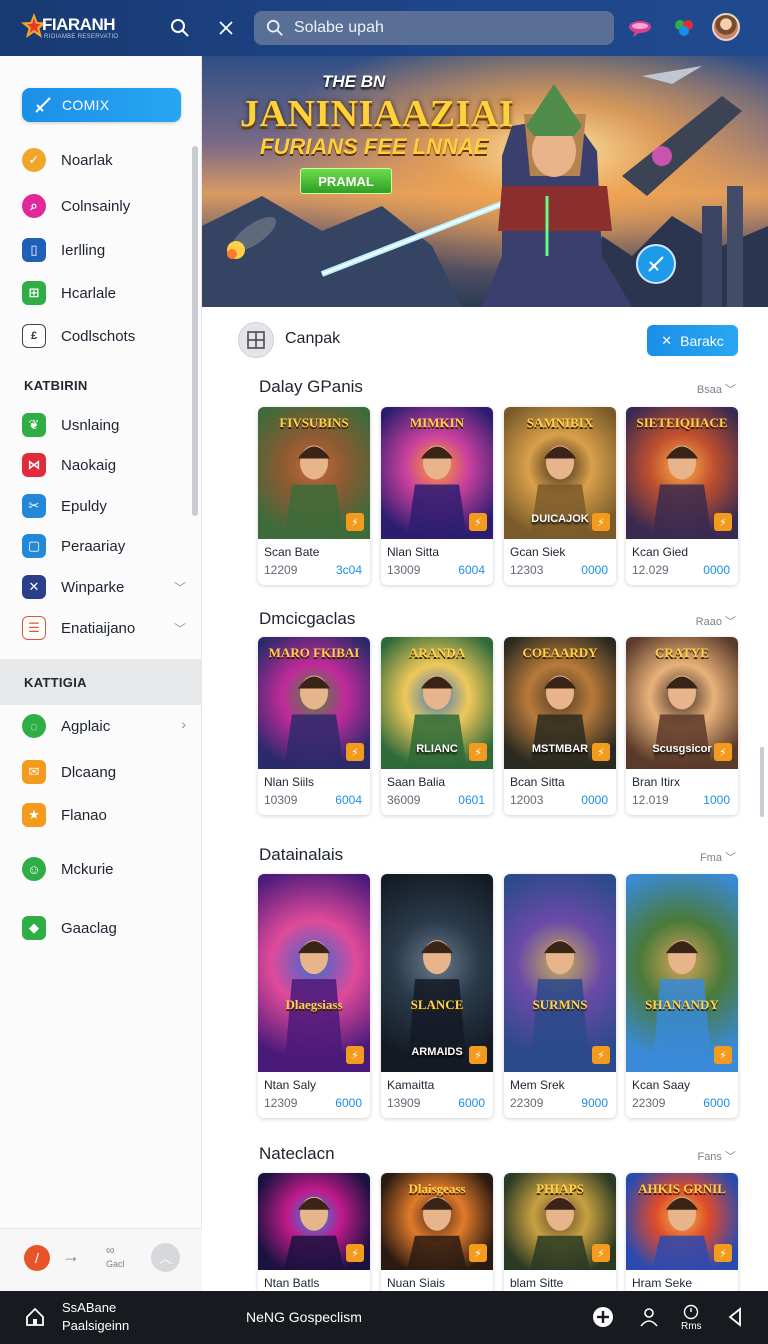 The width and height of the screenshot is (768, 1344). Describe the element at coordinates (71, 1256) in the screenshot. I see `arrow-right-icon: →` at that location.